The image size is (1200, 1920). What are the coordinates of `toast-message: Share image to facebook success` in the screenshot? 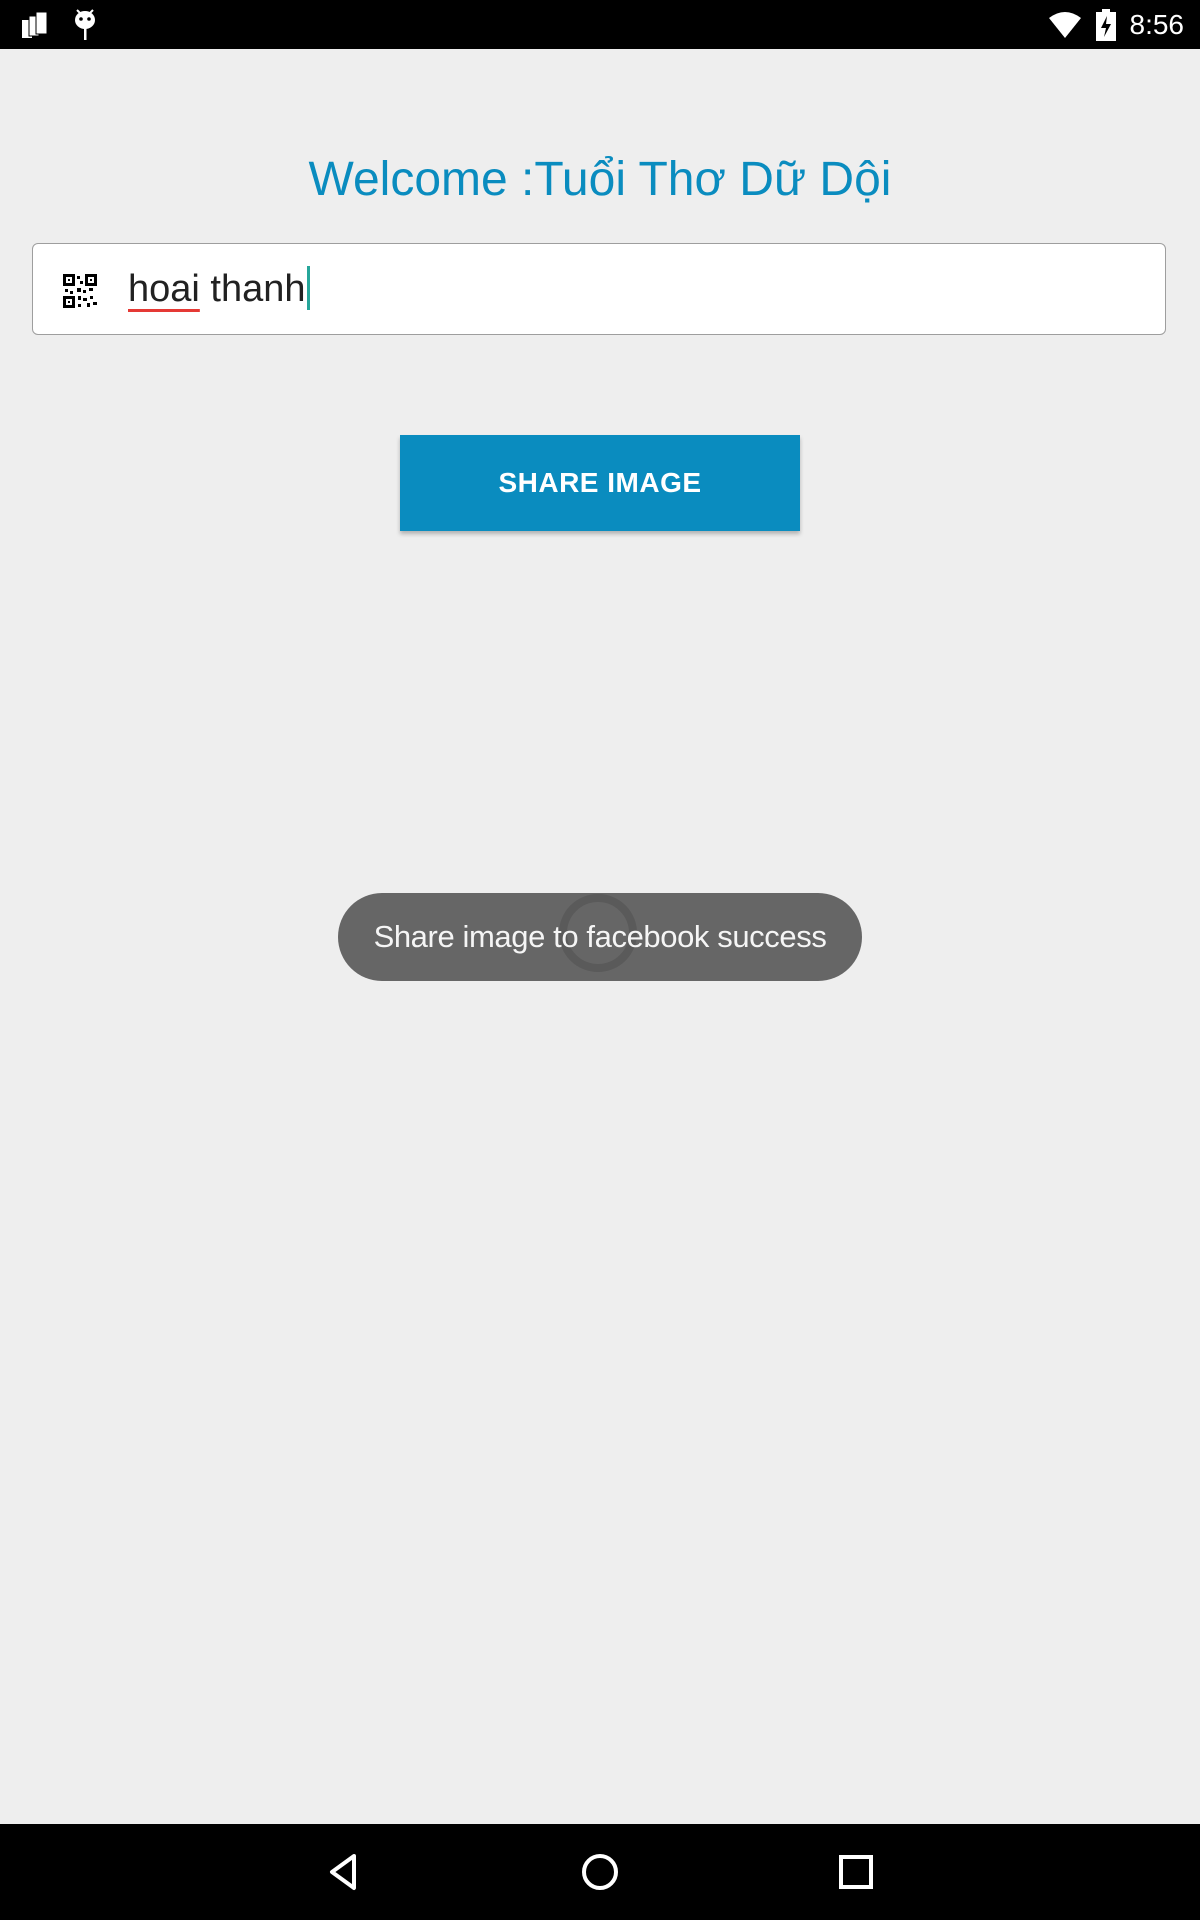 It's located at (600, 936).